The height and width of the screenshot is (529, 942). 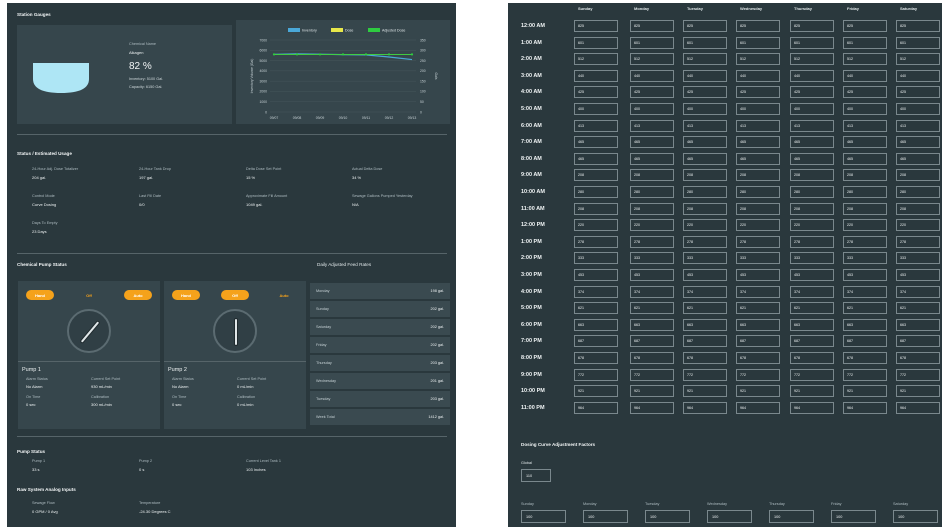 What do you see at coordinates (40, 295) in the screenshot?
I see `pump-hand-button: Hand` at bounding box center [40, 295].